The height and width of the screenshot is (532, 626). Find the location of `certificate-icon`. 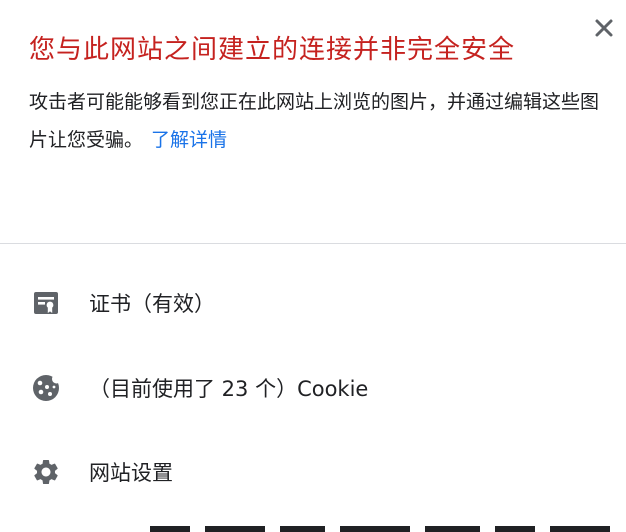

certificate-icon is located at coordinates (46, 303).